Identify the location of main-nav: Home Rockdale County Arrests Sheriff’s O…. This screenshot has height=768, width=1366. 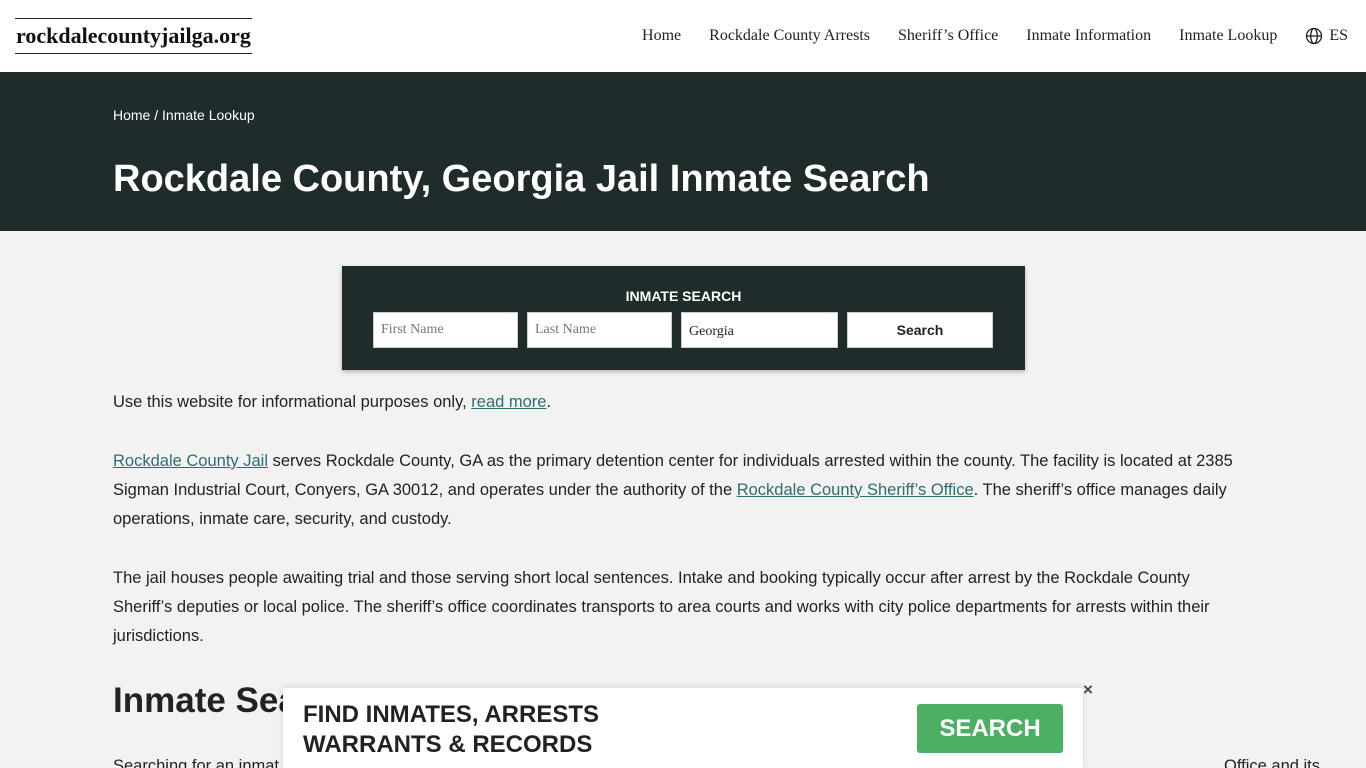
(981, 36).